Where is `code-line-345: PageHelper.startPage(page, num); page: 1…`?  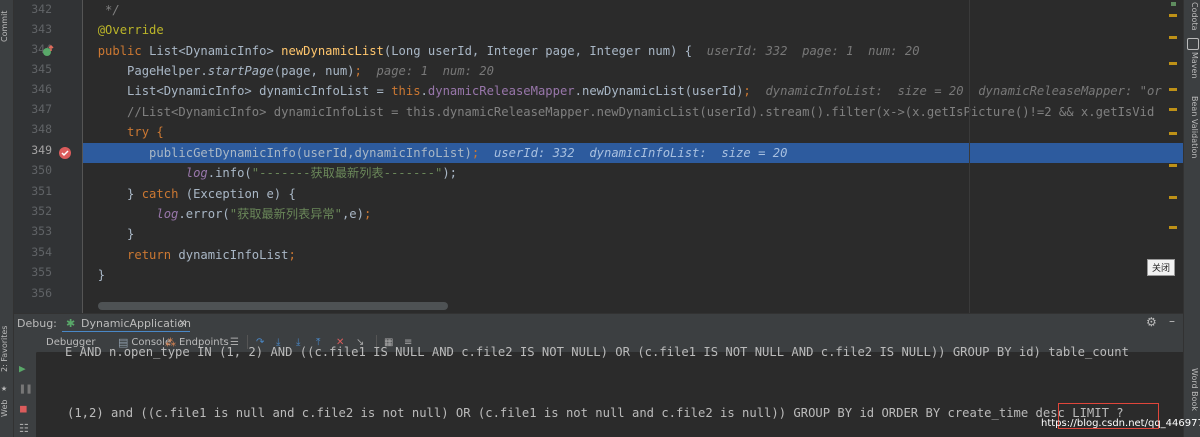 code-line-345: PageHelper.startPage(page, num); page: 1… is located at coordinates (310, 71).